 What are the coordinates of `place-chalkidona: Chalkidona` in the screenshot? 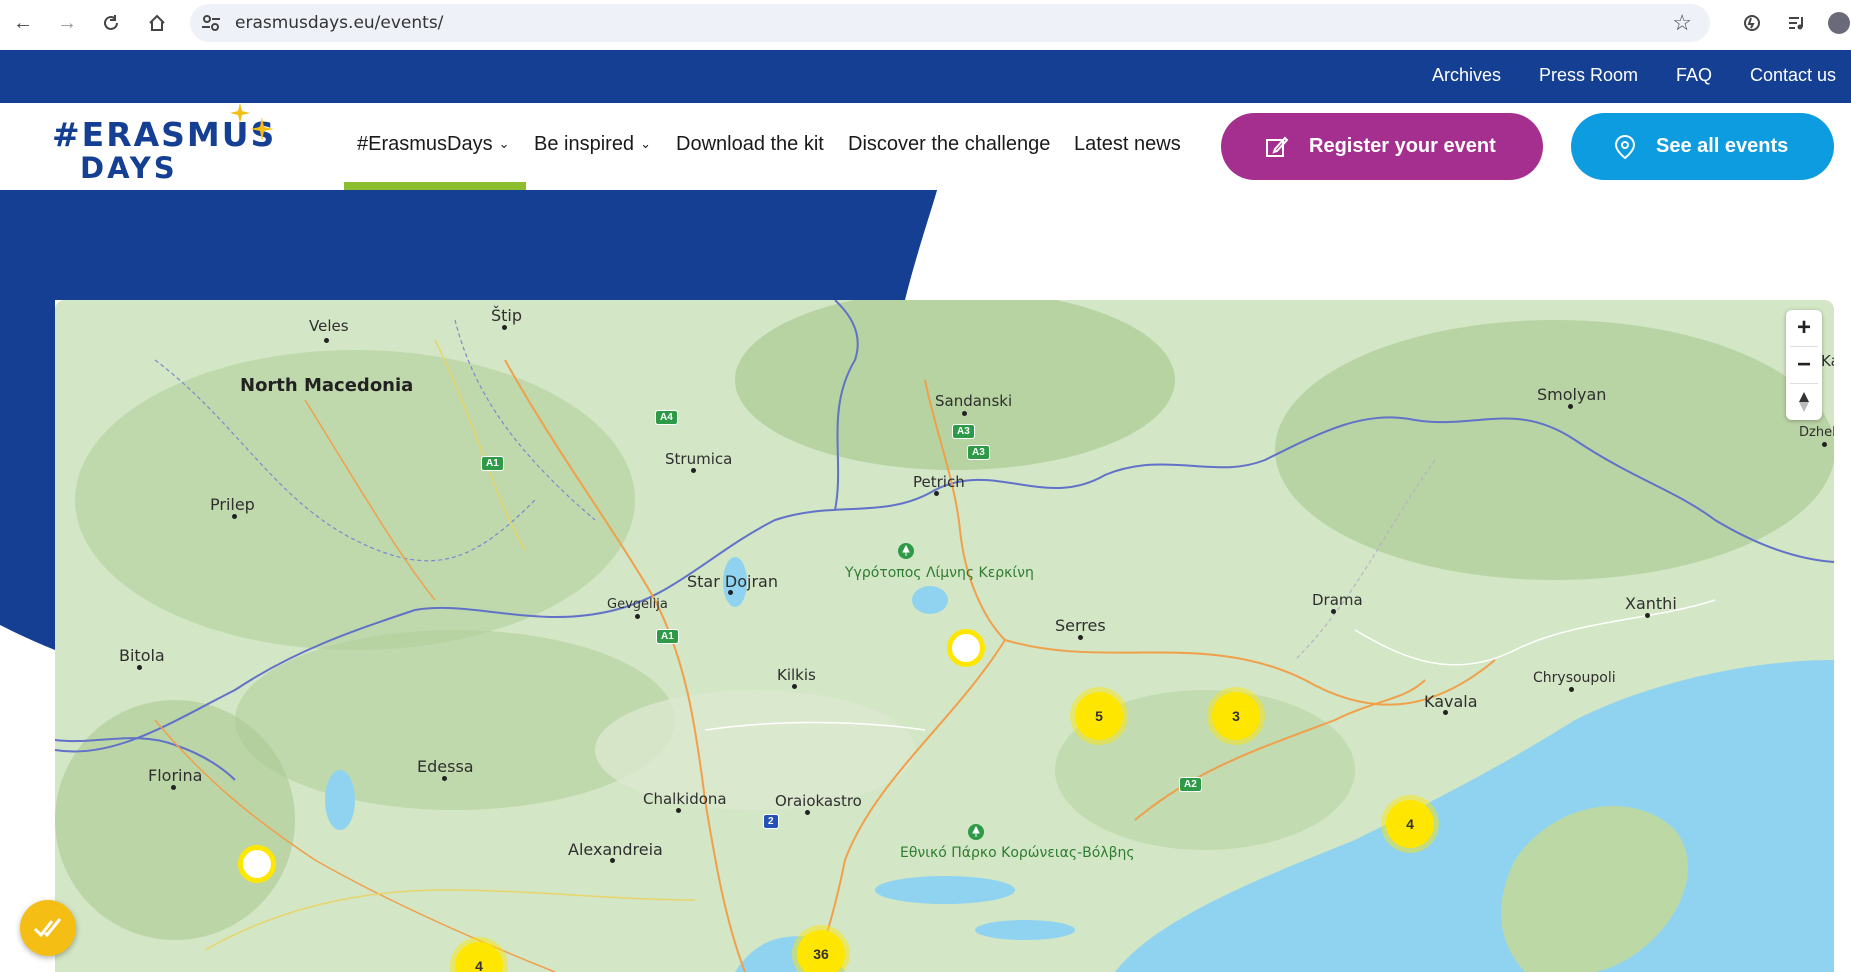 It's located at (685, 799).